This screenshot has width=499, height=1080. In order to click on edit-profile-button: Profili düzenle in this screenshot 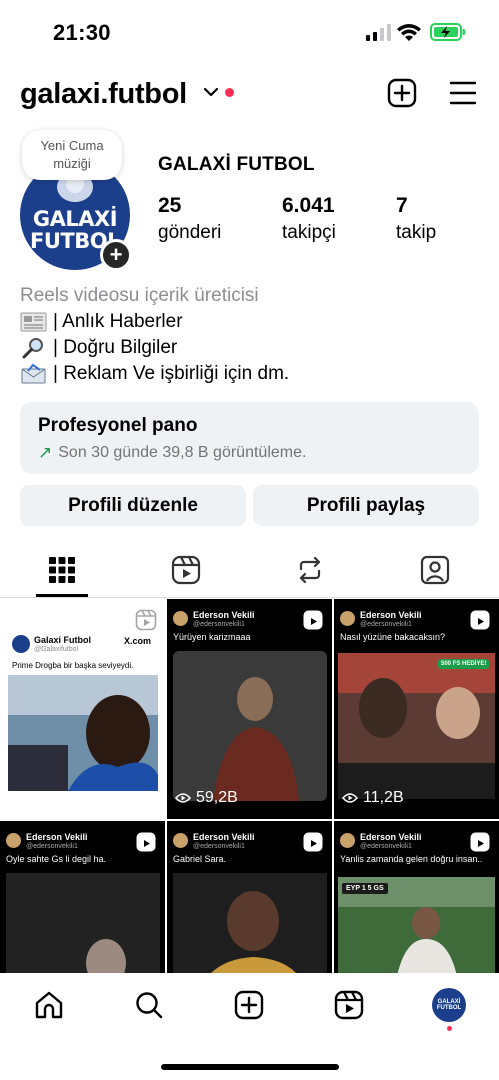, I will do `click(133, 505)`.